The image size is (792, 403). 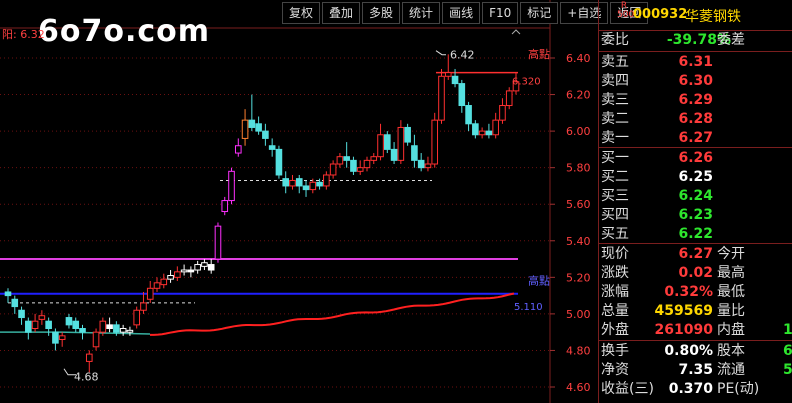 I want to click on toolbar-button-1: 叠加, so click(x=341, y=13).